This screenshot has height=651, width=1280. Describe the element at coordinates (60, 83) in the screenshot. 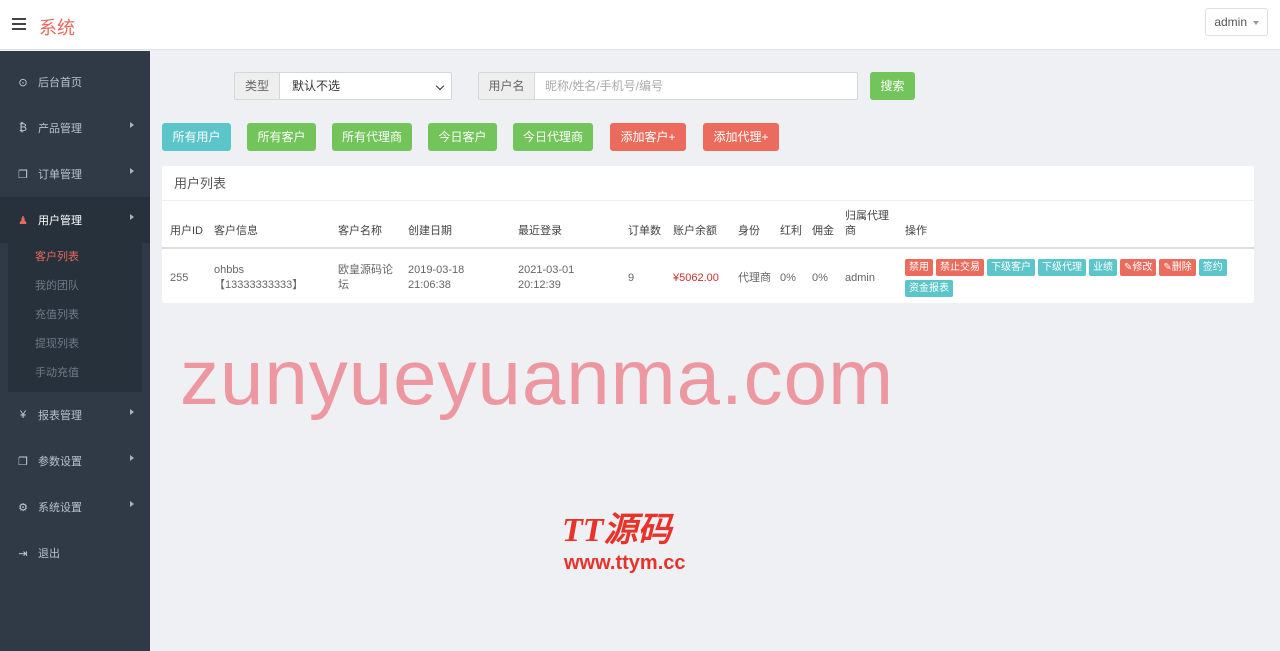

I see `sidebar-item-label: 后台首页` at that location.